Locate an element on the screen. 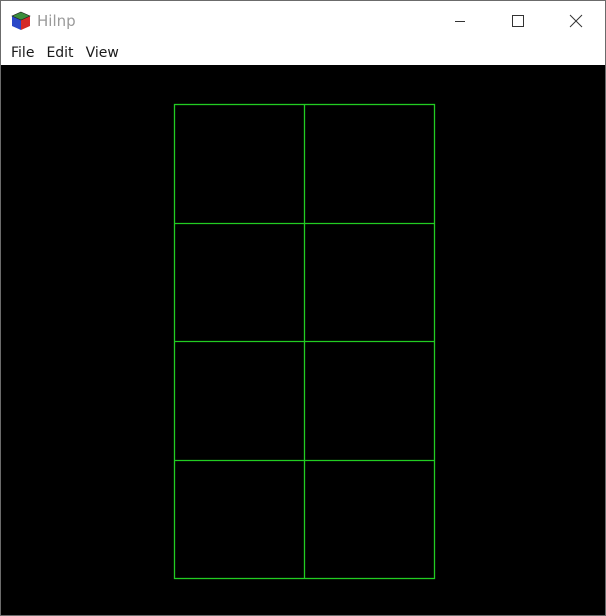 The height and width of the screenshot is (616, 606). close-button is located at coordinates (576, 21).